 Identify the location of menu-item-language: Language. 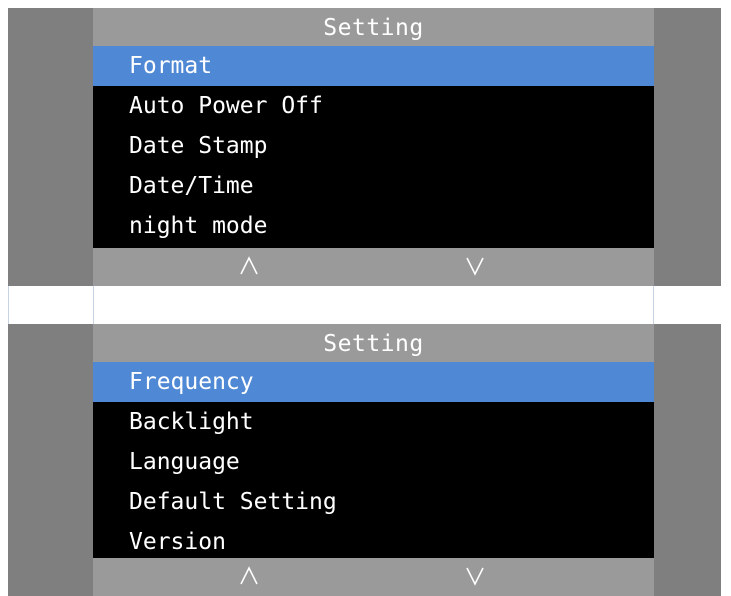
(373, 462).